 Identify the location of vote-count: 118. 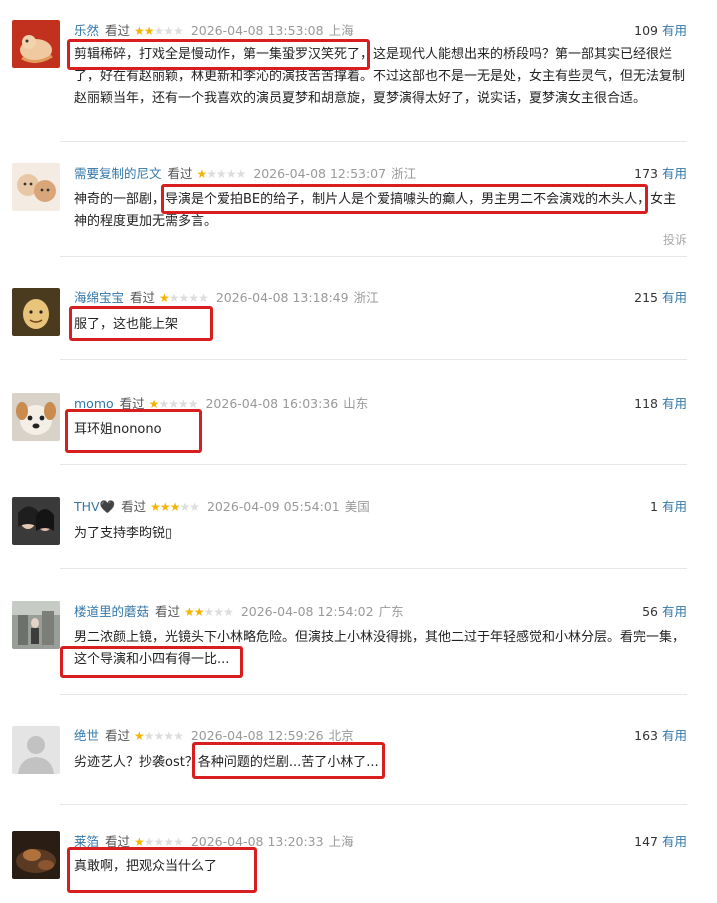
(646, 403).